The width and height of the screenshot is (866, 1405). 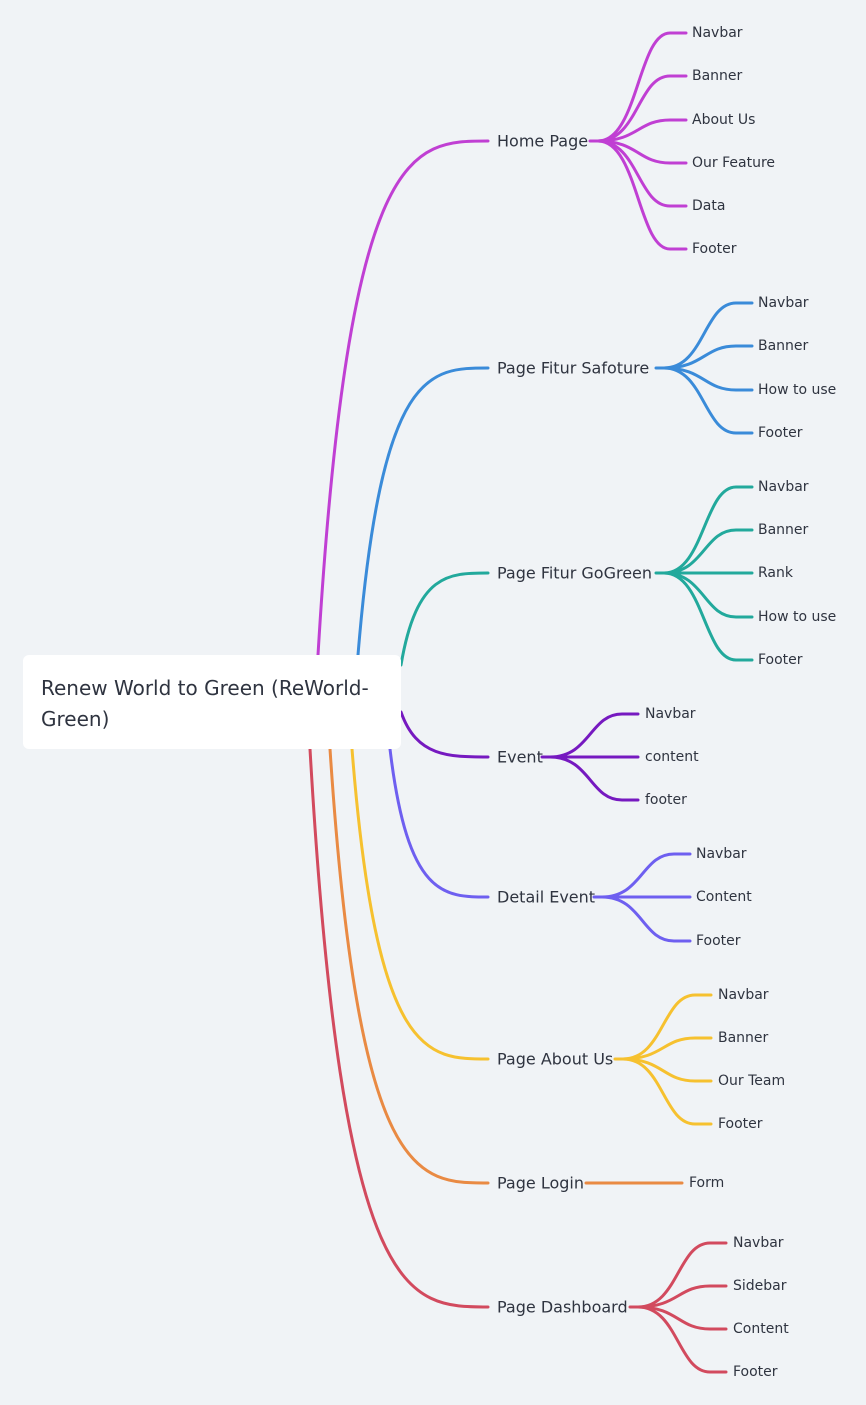 I want to click on leaf-node-label: Rank, so click(x=776, y=573).